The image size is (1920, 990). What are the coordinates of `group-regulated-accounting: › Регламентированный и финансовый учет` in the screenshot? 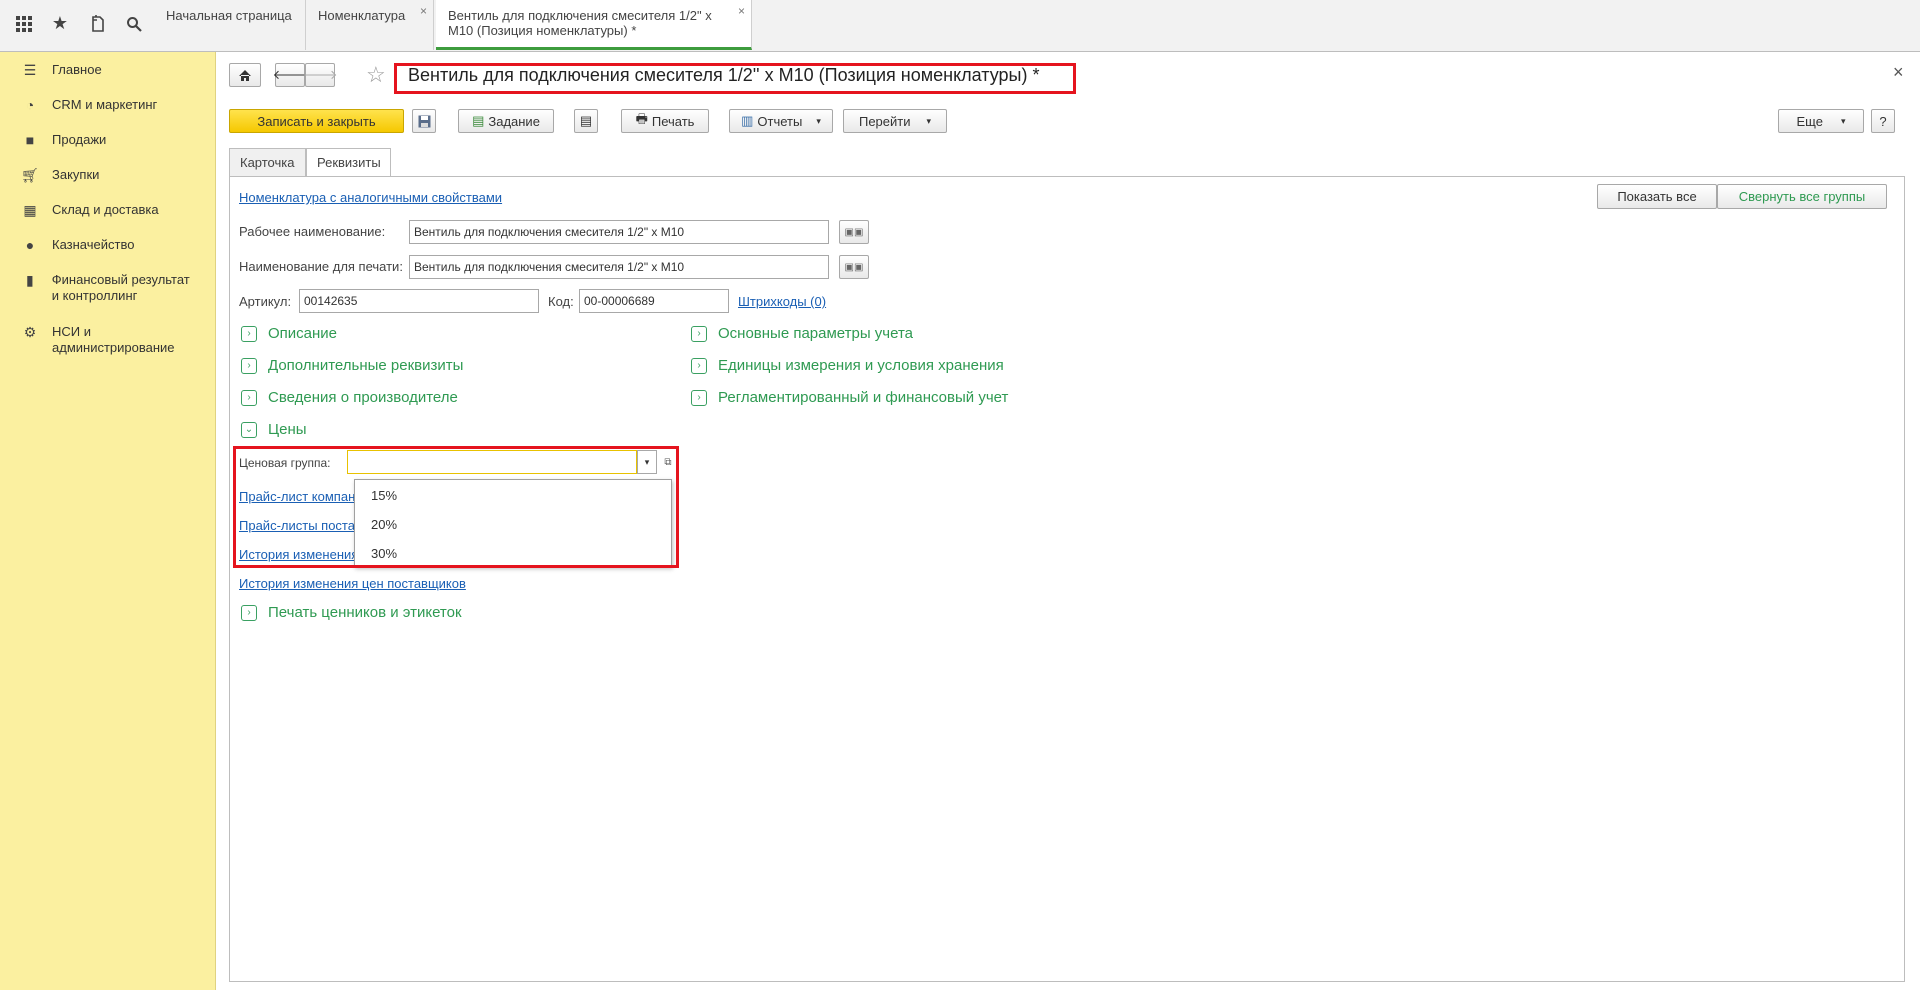 It's located at (849, 397).